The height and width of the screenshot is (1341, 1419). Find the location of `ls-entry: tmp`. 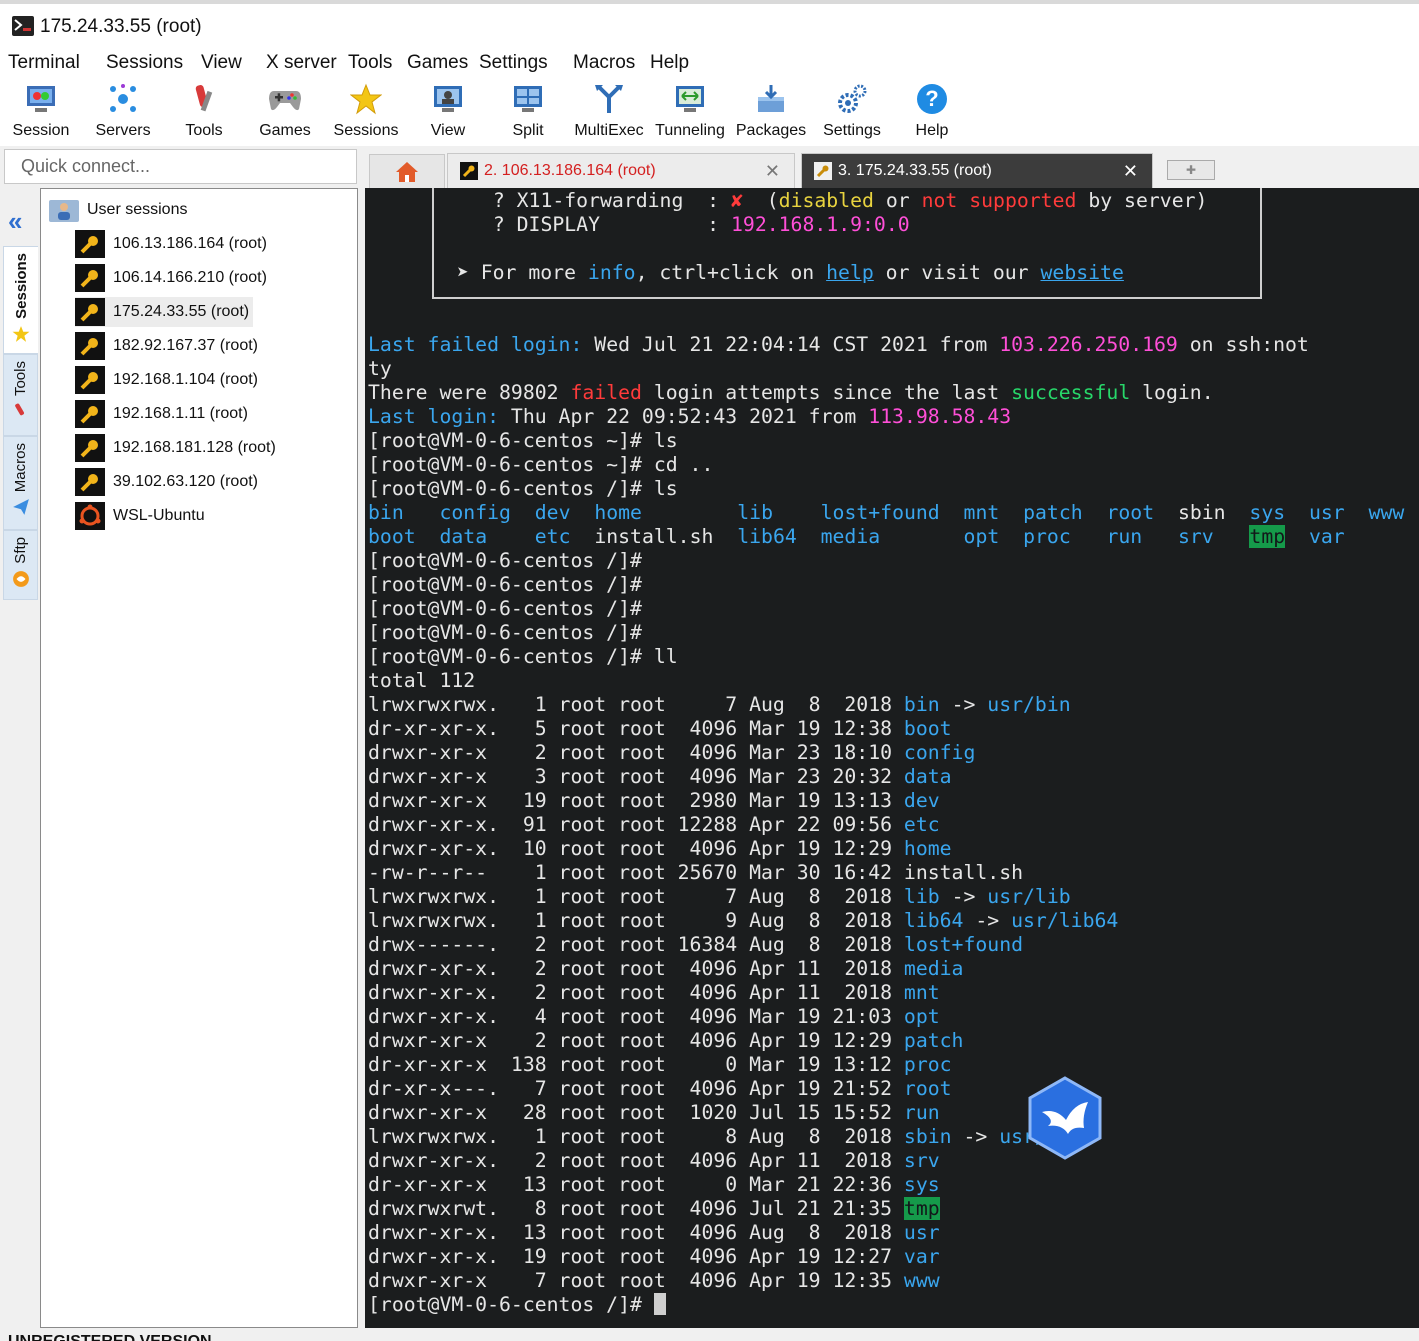

ls-entry: tmp is located at coordinates (1267, 536).